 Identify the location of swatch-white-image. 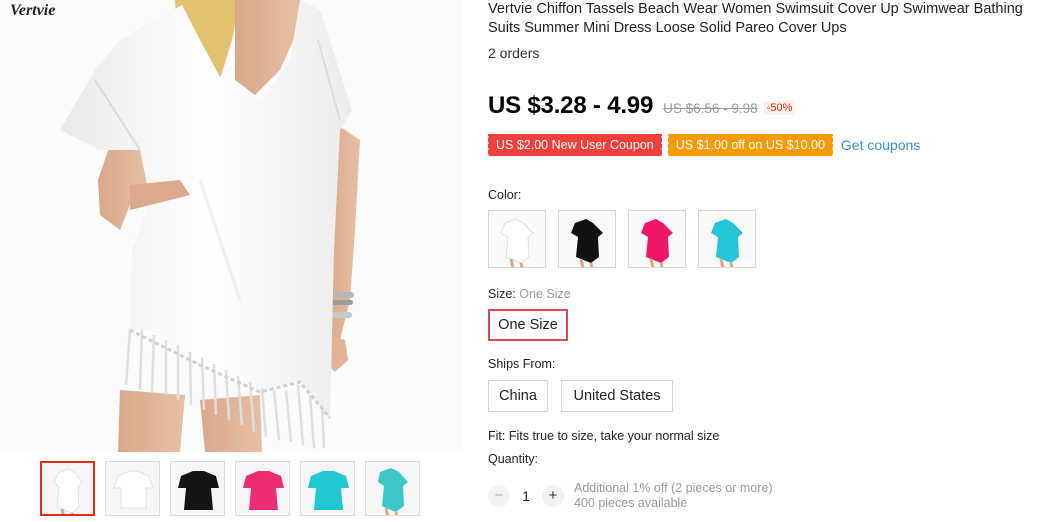
(517, 242).